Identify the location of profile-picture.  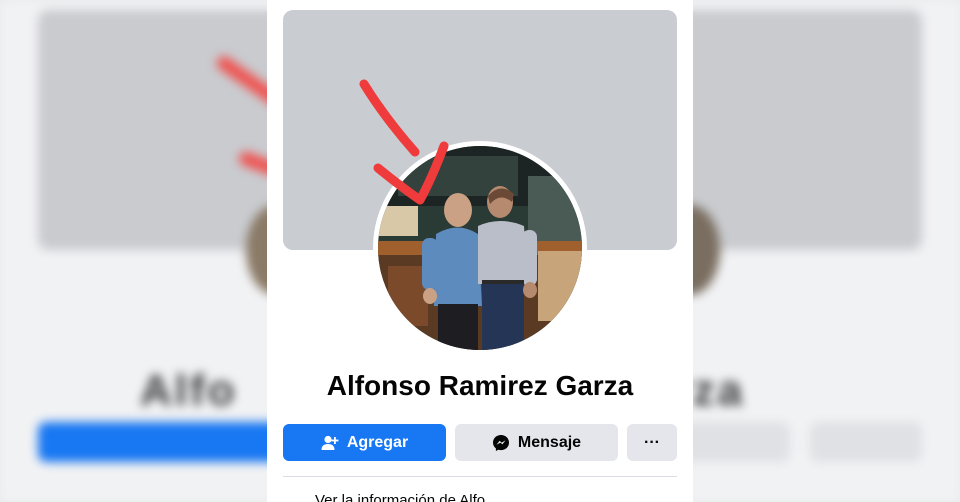
(480, 248).